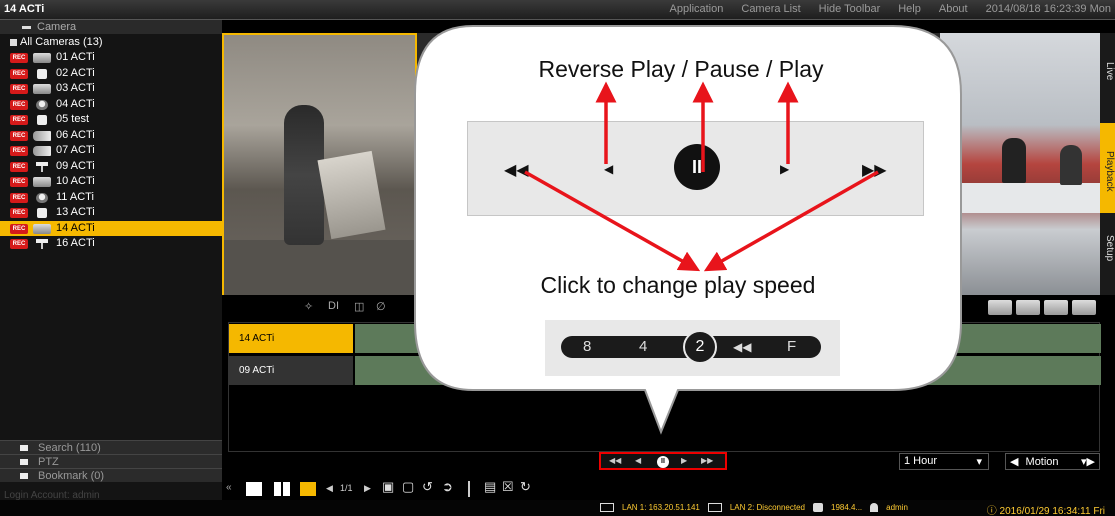 This screenshot has height=516, width=1115. I want to click on export-button, so click(1028, 307).